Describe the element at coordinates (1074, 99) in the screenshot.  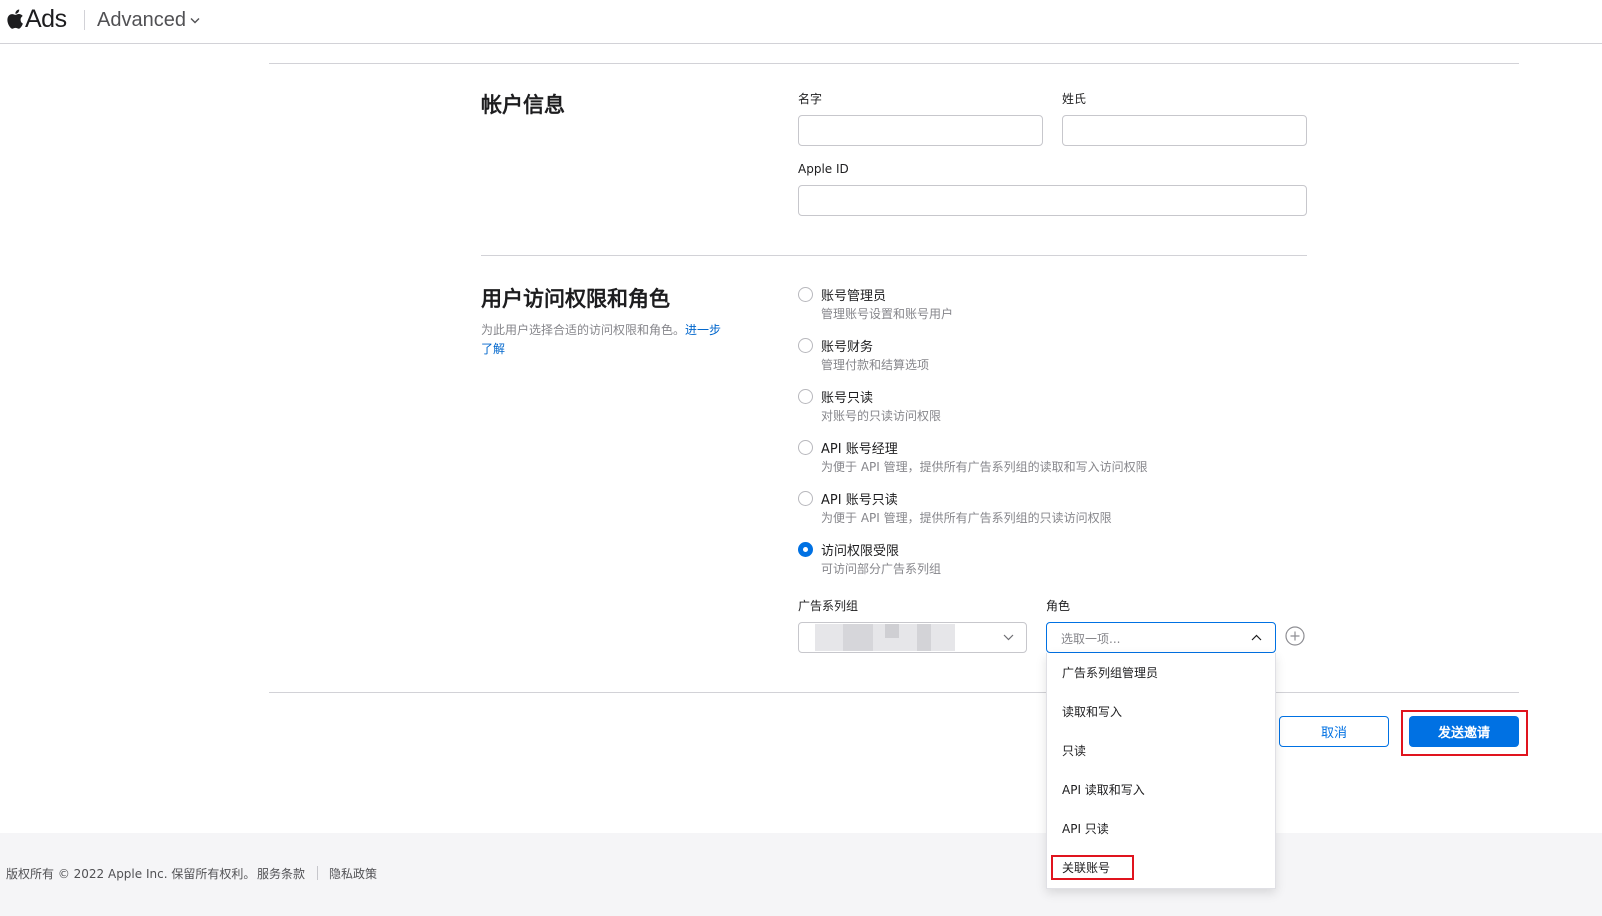
I see `last-name-label: 姓氏` at that location.